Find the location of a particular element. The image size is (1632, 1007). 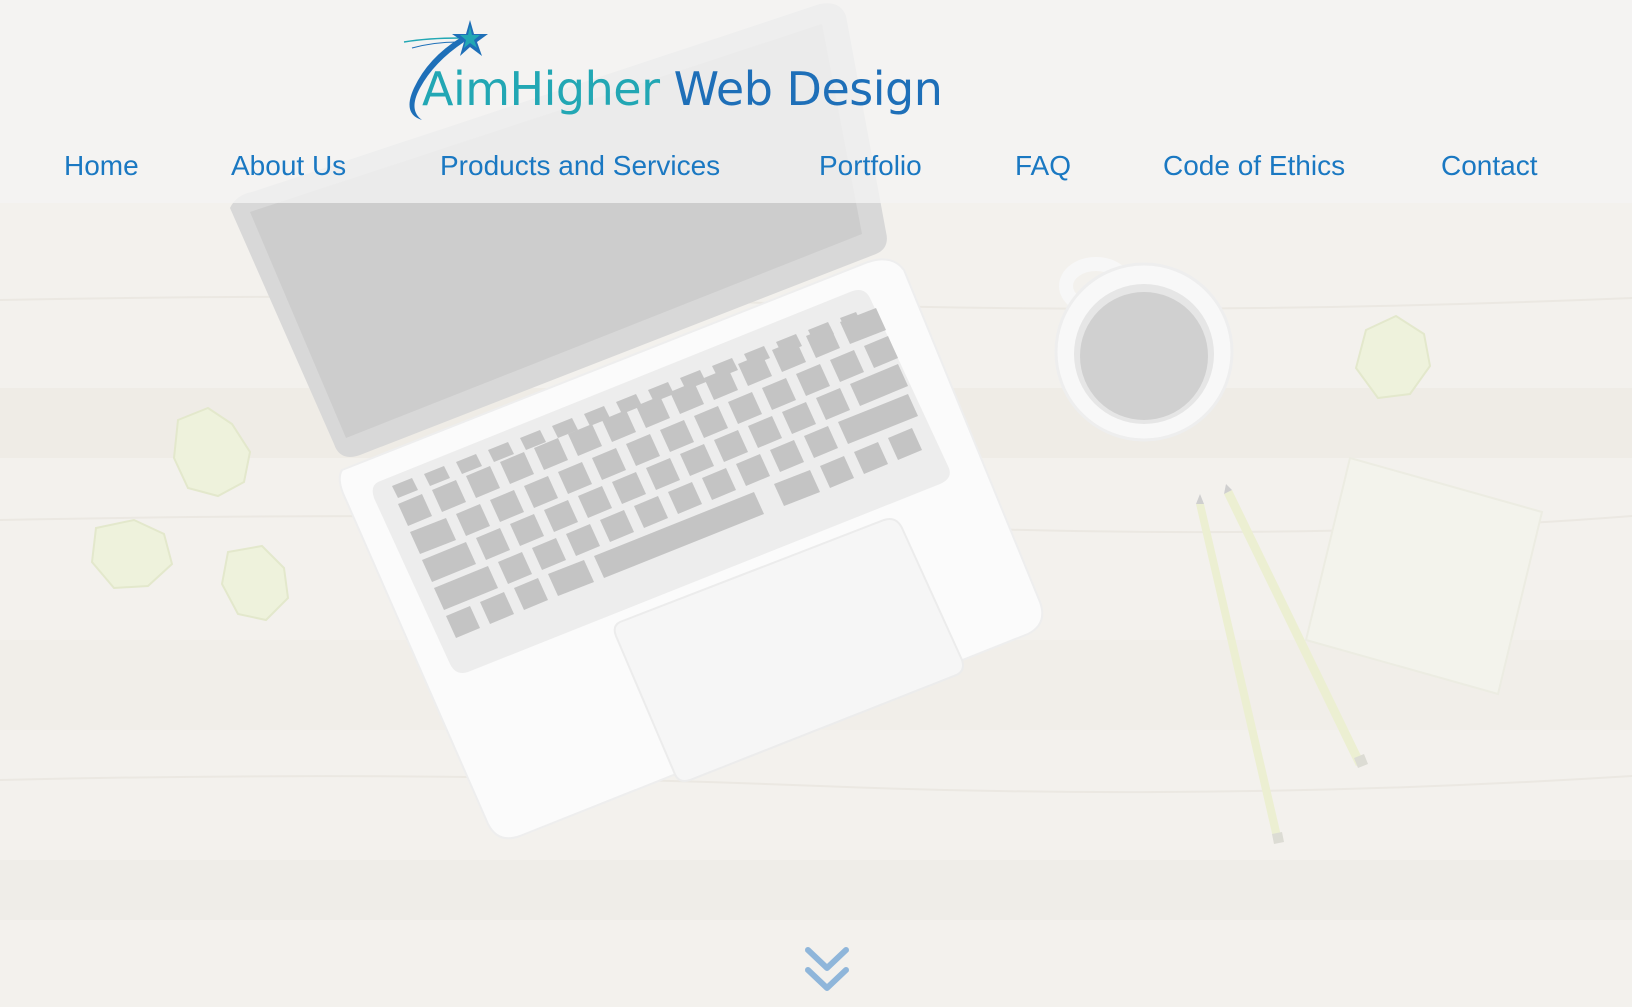

nav-products: Products and Services is located at coordinates (580, 166).